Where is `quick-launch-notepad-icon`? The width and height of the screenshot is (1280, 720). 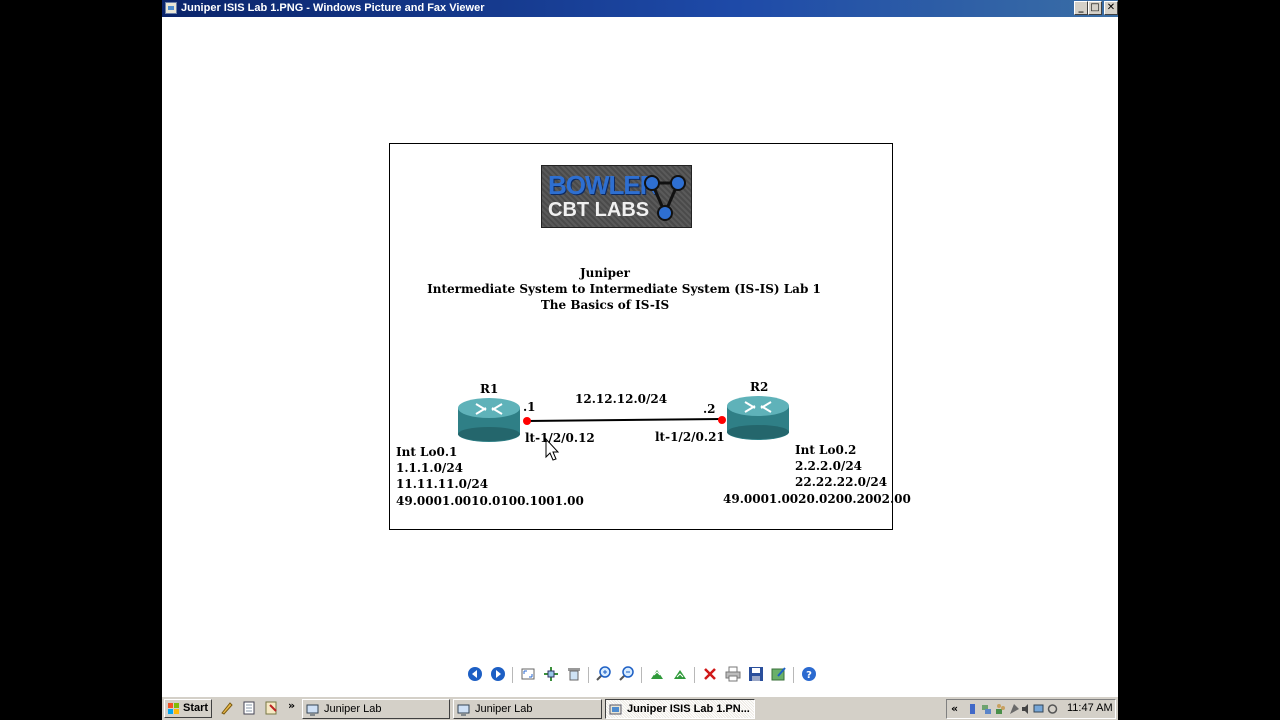
quick-launch-notepad-icon is located at coordinates (249, 708).